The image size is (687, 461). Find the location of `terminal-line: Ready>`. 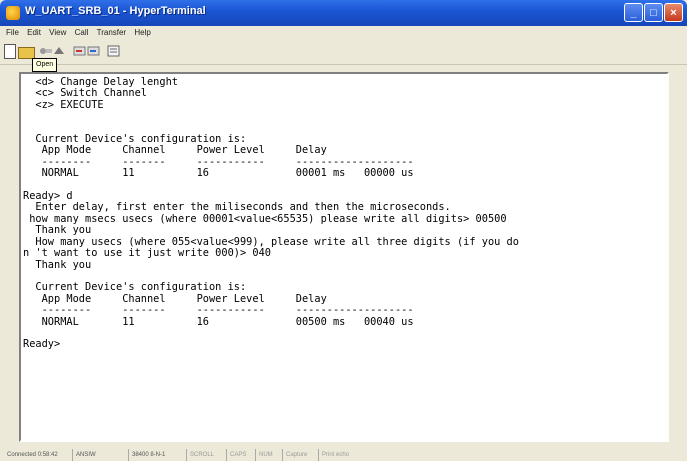

terminal-line: Ready> is located at coordinates (42, 344).